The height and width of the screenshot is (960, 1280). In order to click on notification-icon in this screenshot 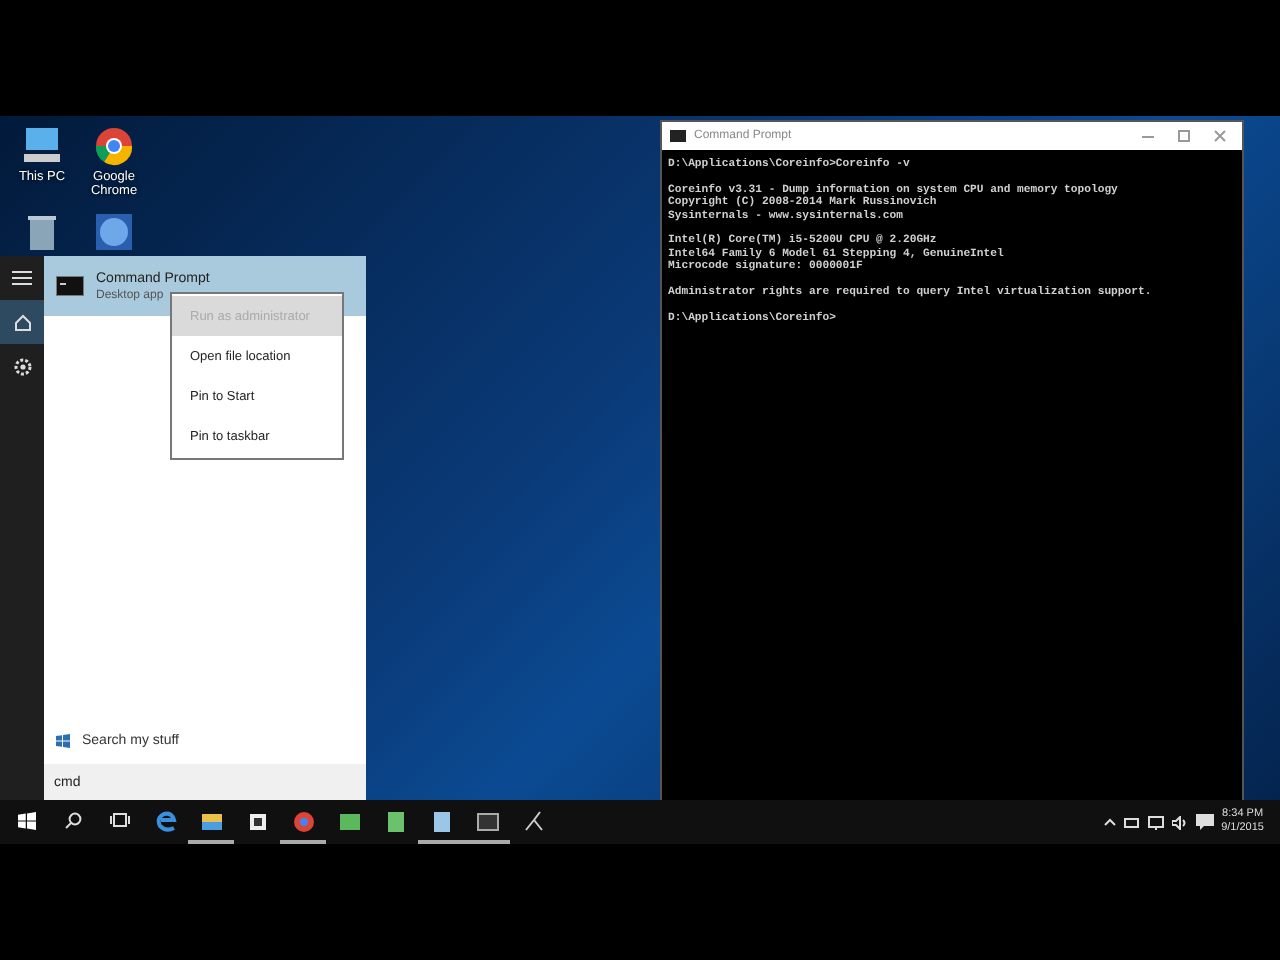, I will do `click(1204, 822)`.